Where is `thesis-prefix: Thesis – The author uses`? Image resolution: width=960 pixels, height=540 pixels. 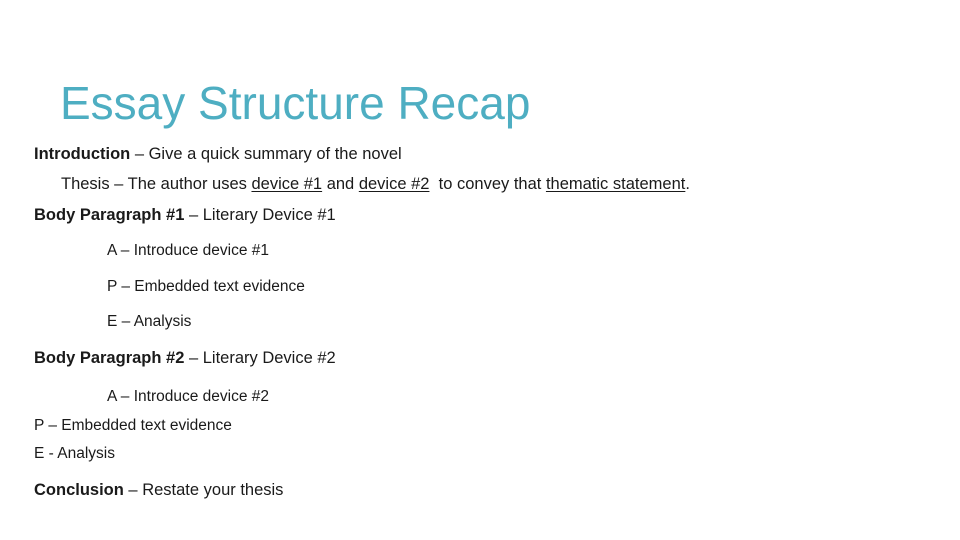 thesis-prefix: Thesis – The author uses is located at coordinates (156, 184).